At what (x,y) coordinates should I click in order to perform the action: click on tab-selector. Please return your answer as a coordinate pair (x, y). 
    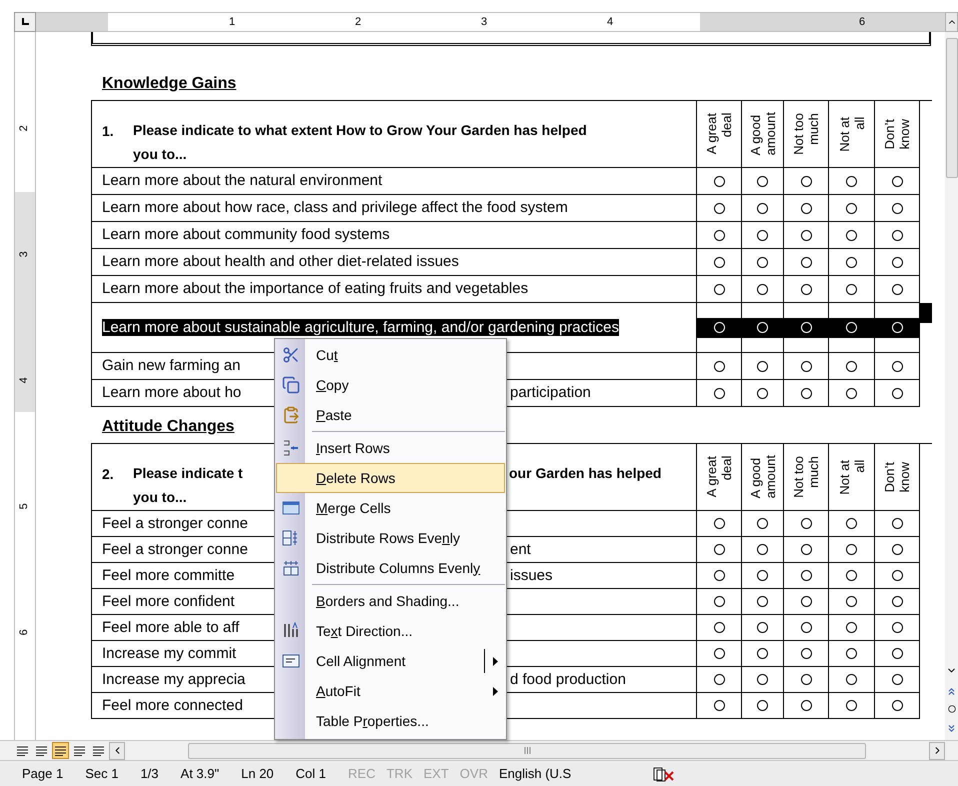
    Looking at the image, I should click on (25, 22).